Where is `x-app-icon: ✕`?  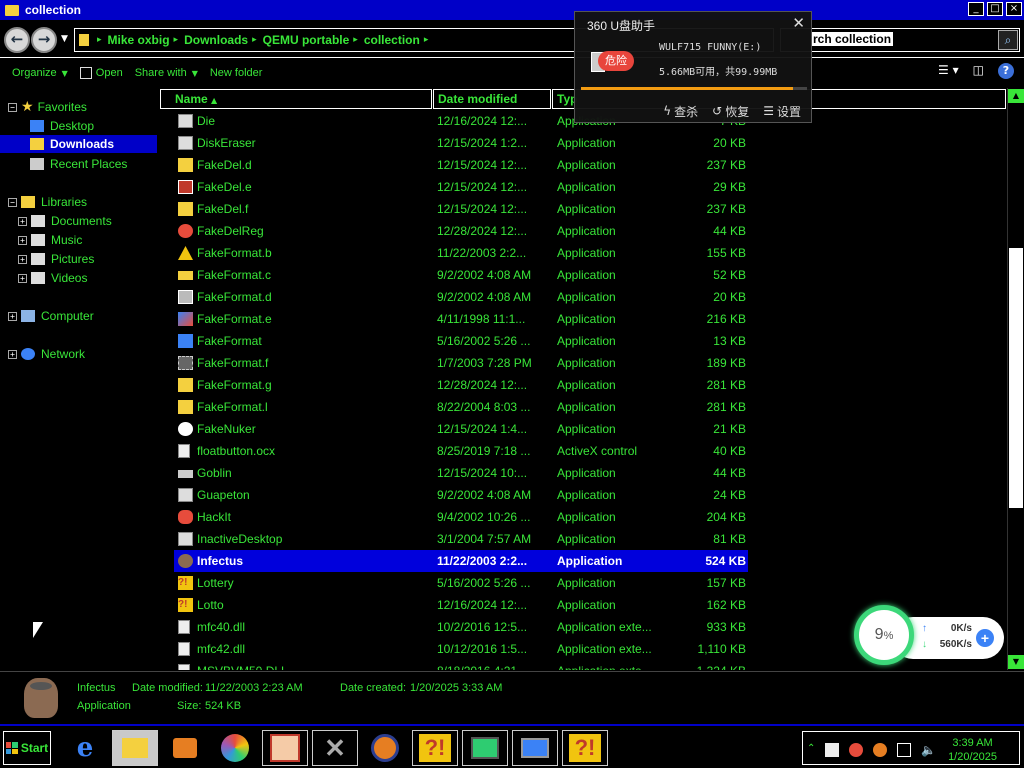 x-app-icon: ✕ is located at coordinates (335, 748).